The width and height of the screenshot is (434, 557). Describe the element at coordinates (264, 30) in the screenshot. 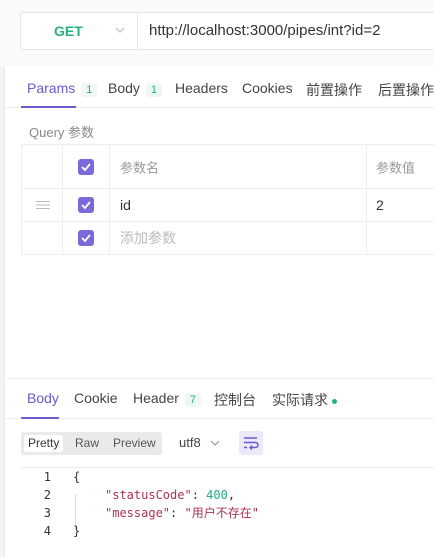

I see `url-input: http://localhost:3000/pipes/int?id=2` at that location.